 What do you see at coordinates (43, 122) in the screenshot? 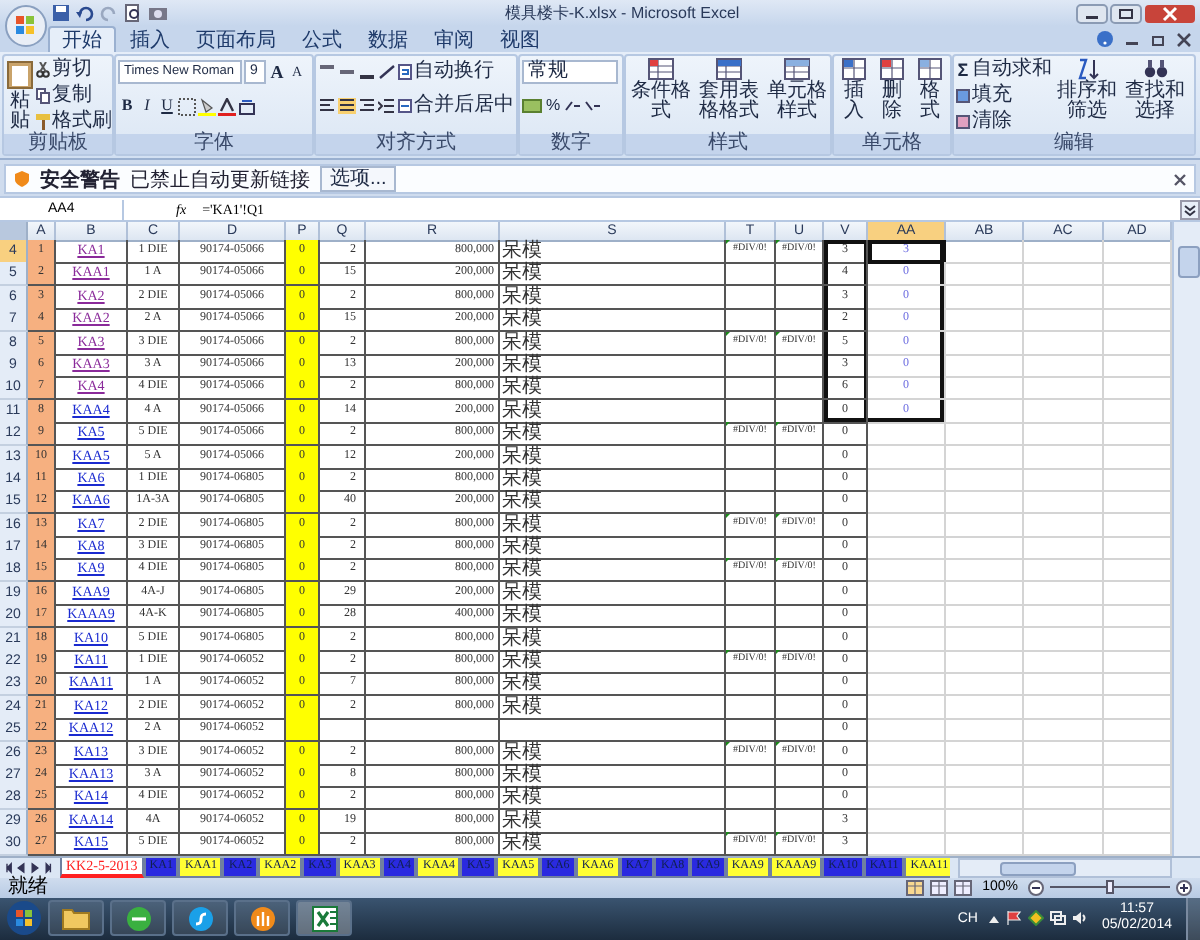
I see `brush-icon` at bounding box center [43, 122].